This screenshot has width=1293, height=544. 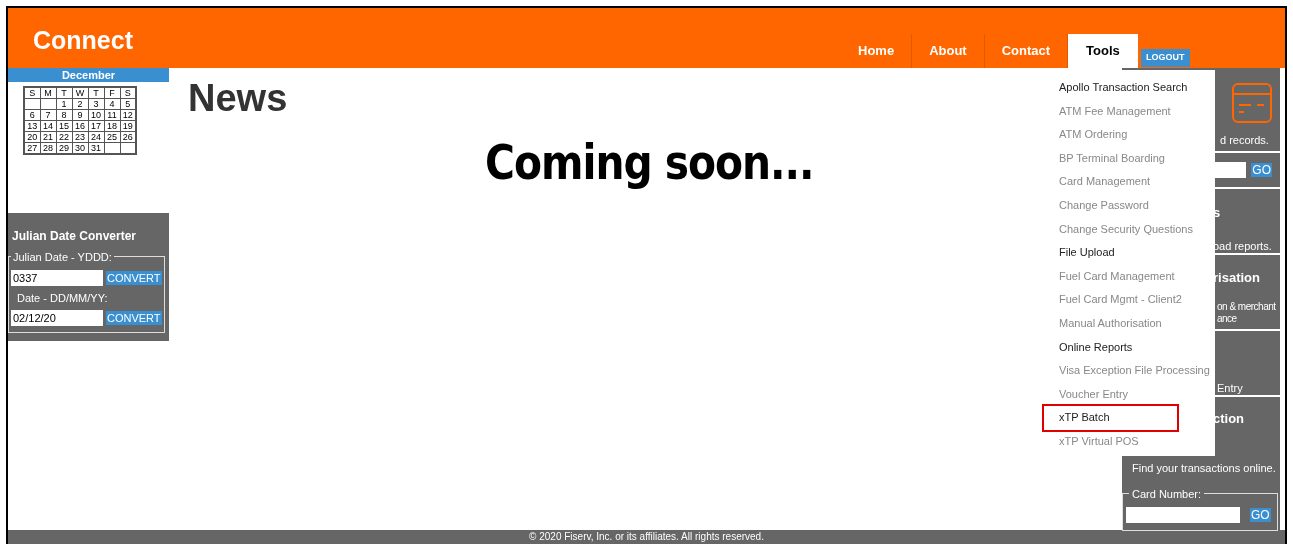 I want to click on calendar-day: 6, so click(x=32, y=115).